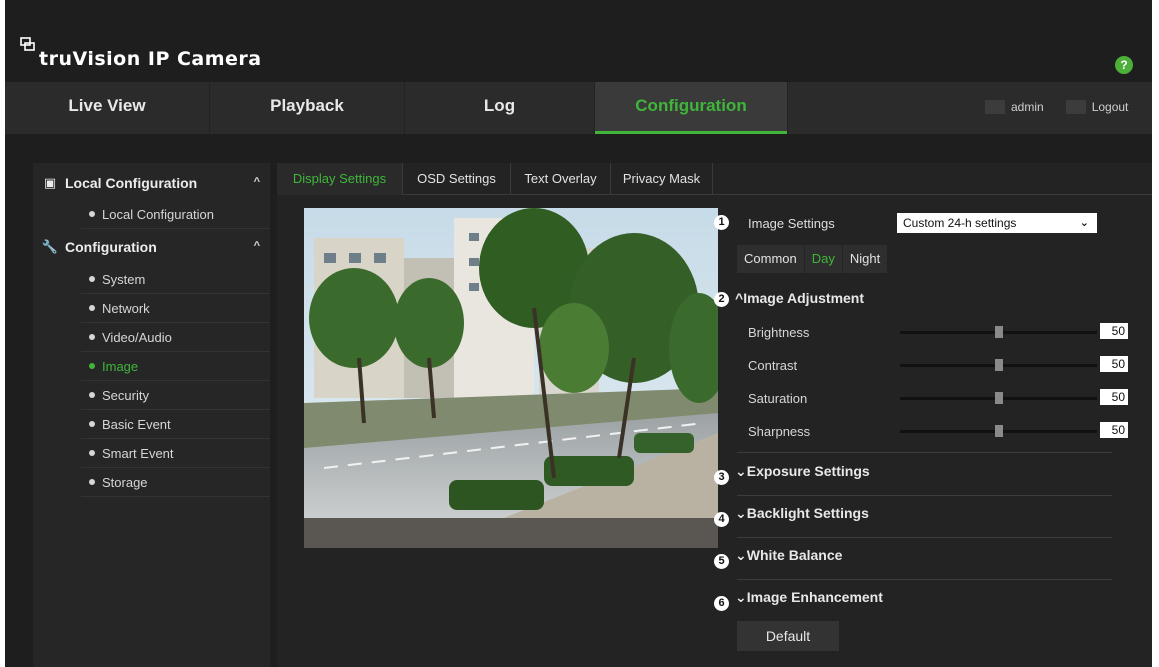 Image resolution: width=1159 pixels, height=667 pixels. I want to click on section-title-label: White Balance, so click(794, 555).